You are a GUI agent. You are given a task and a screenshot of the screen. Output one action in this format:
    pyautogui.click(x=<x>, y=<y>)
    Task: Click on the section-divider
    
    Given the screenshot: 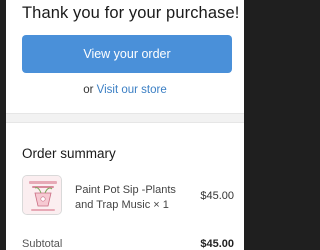 What is the action you would take?
    pyautogui.click(x=125, y=118)
    